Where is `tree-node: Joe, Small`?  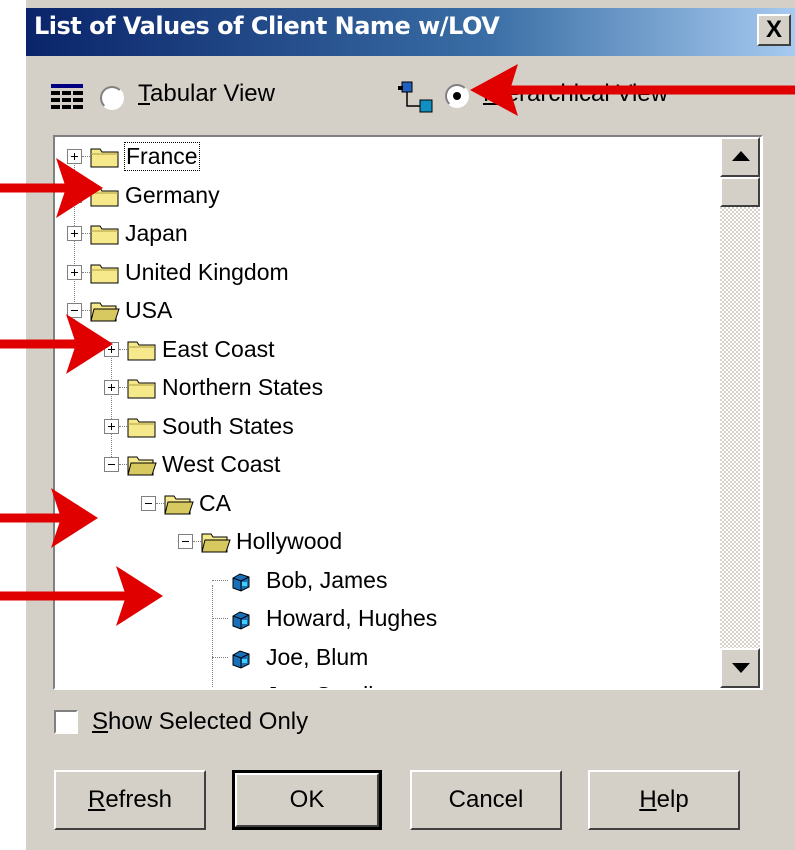
tree-node: Joe, Small is located at coordinates (385, 684).